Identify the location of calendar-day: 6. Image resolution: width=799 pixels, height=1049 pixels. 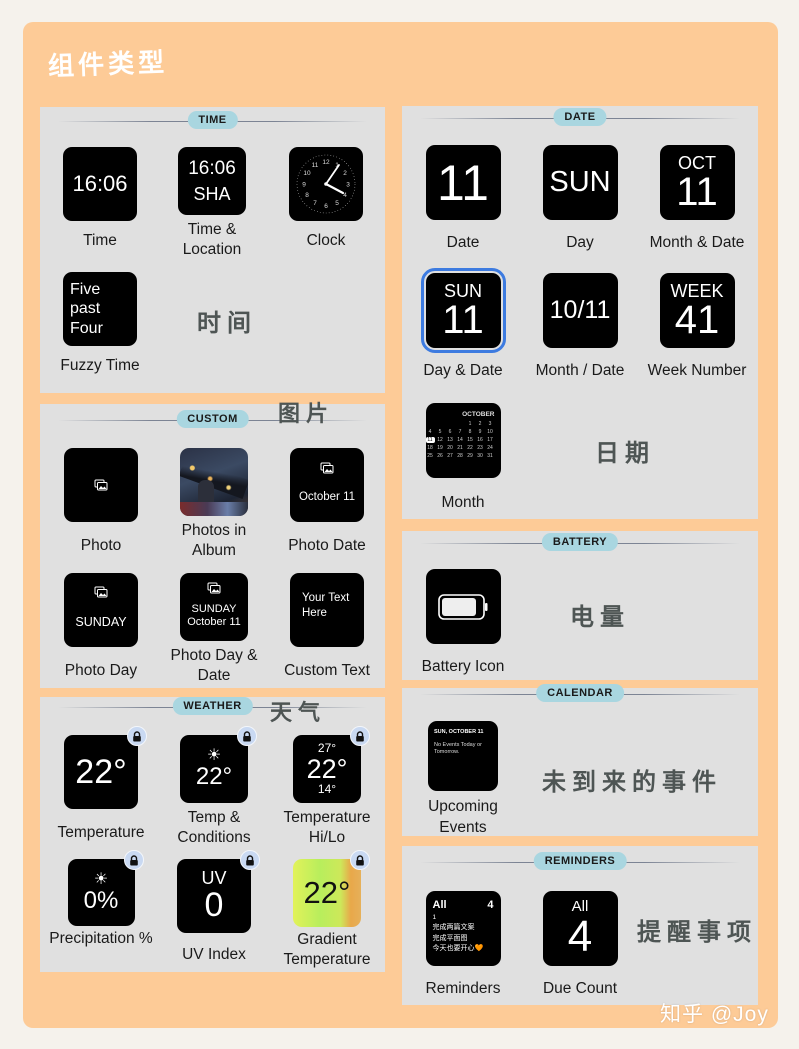
(450, 432).